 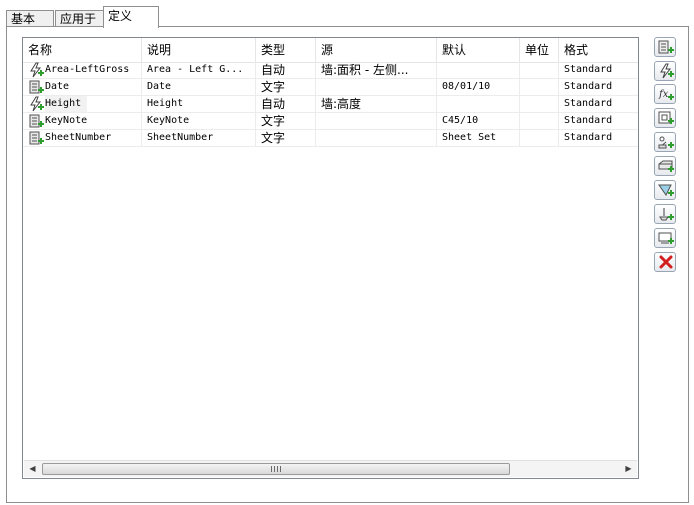 I want to click on cell-default: 08/01/10, so click(x=478, y=87).